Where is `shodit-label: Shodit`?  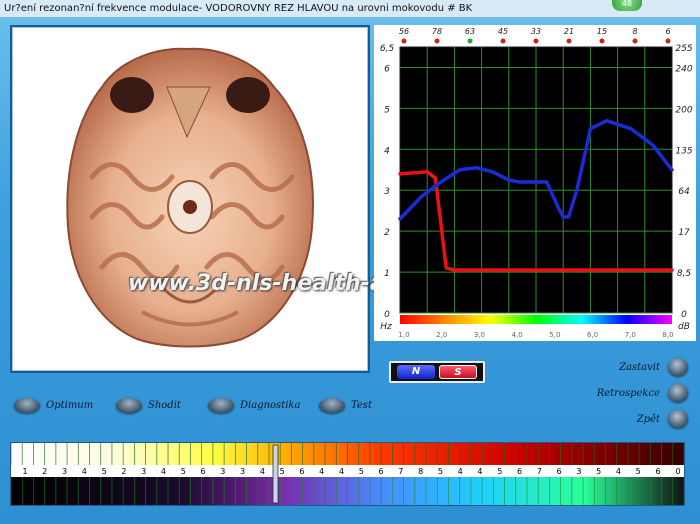
shodit-label: Shodit is located at coordinates (164, 405).